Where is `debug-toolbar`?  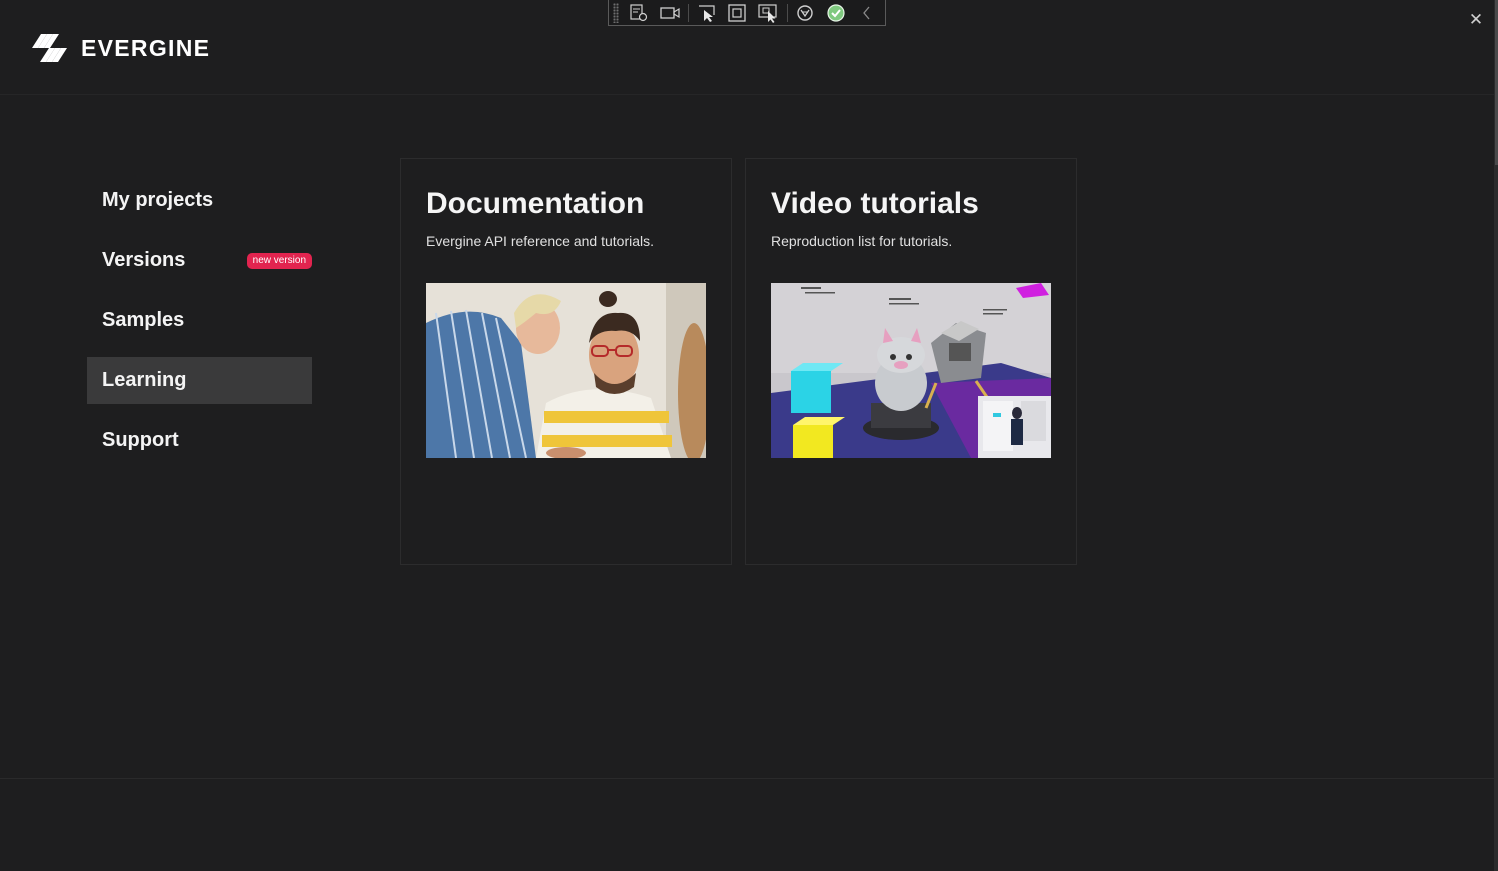 debug-toolbar is located at coordinates (747, 13).